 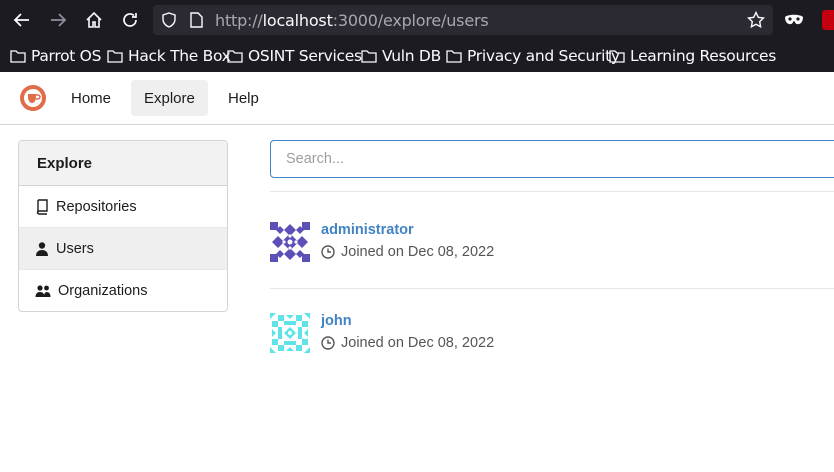 What do you see at coordinates (42, 206) in the screenshot?
I see `repo-icon` at bounding box center [42, 206].